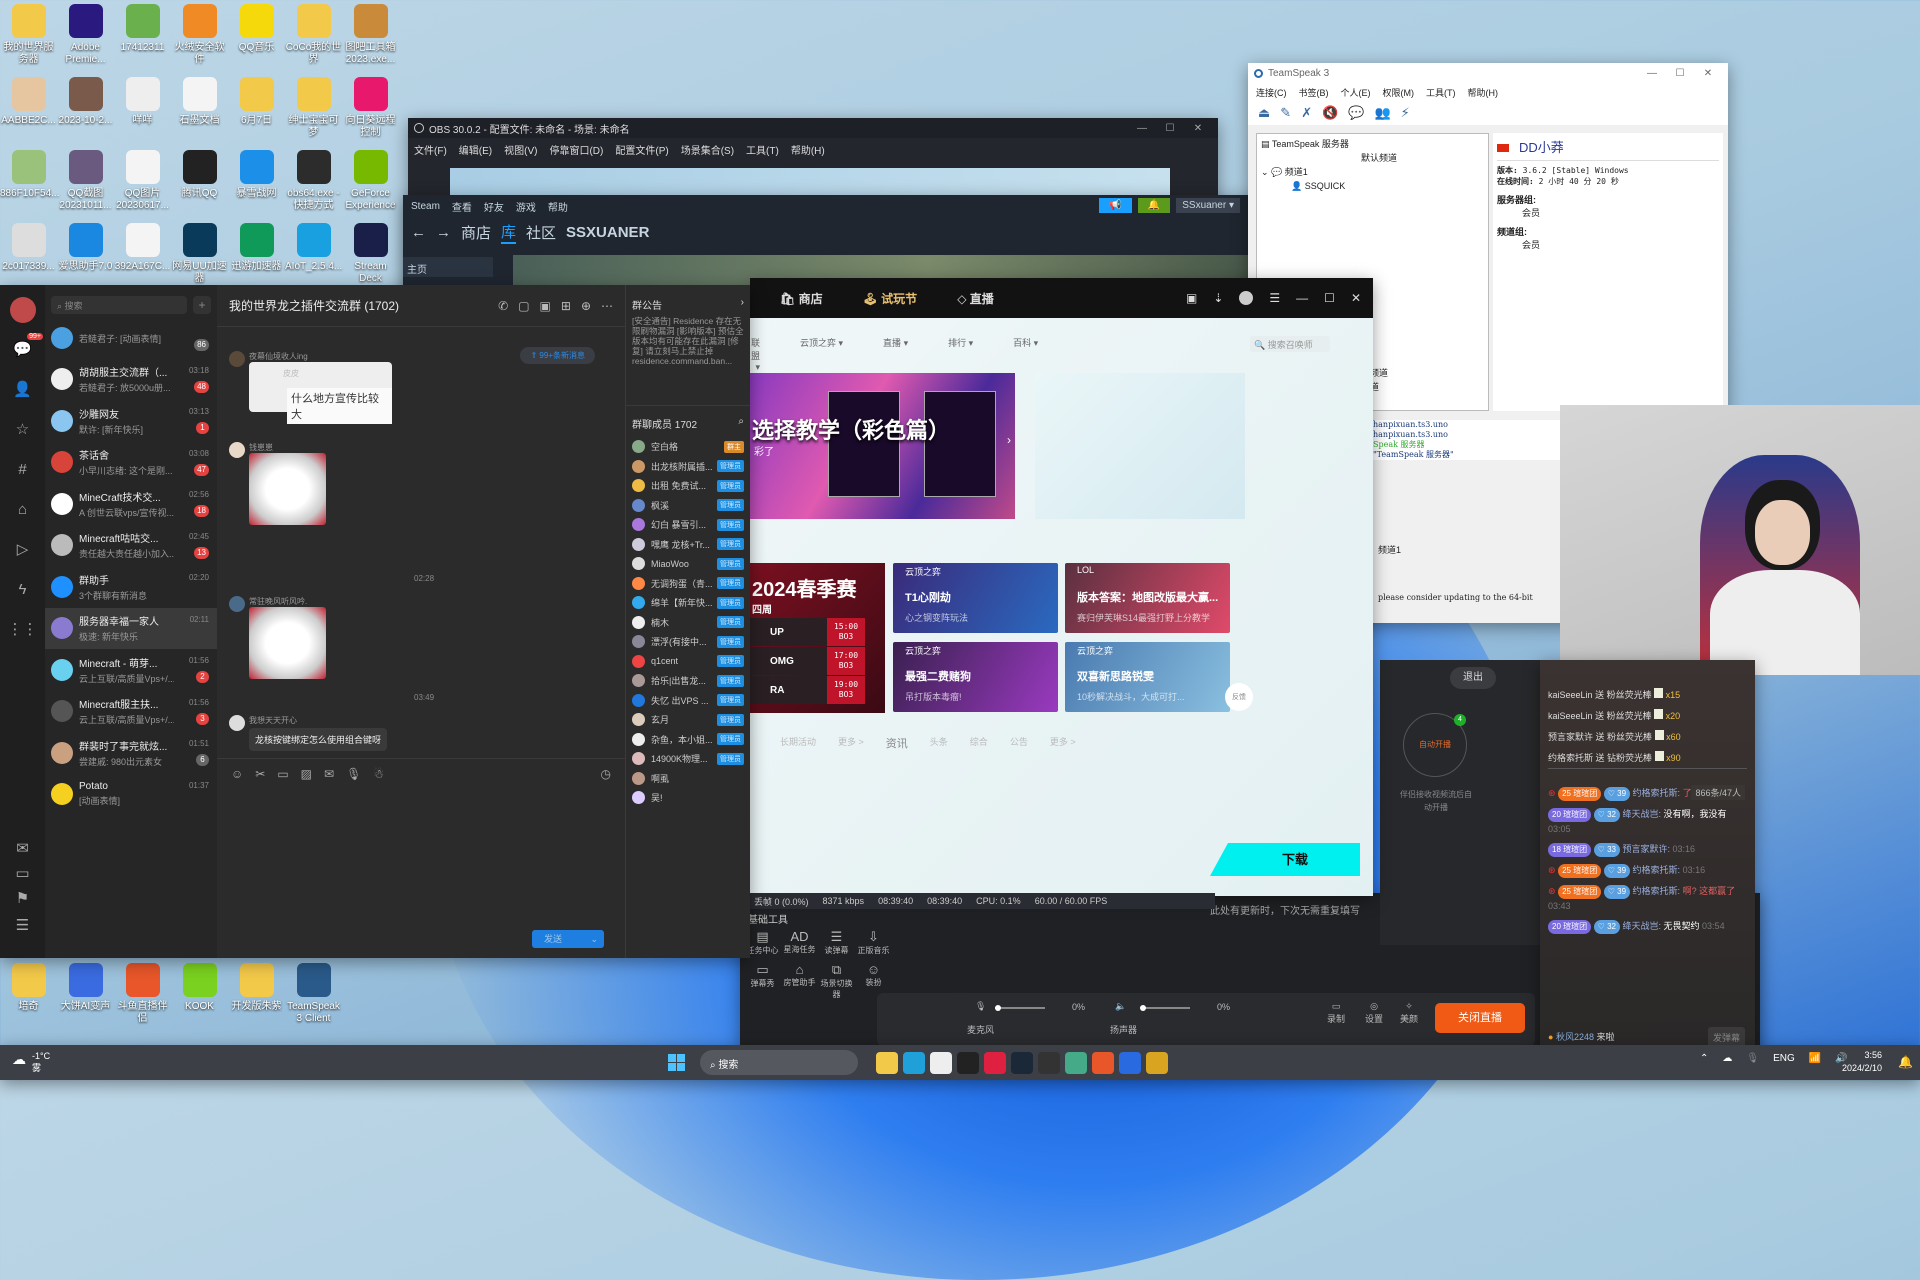  I want to click on member-item: 空白格 群主, so click(688, 447).